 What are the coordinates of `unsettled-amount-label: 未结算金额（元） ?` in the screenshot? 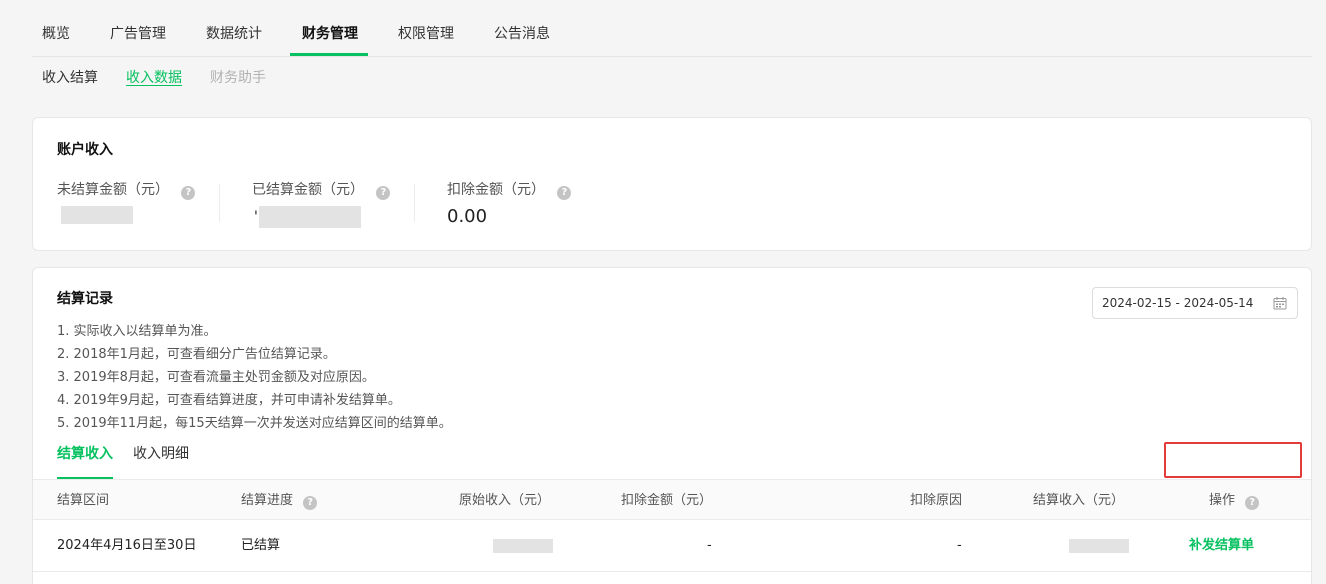 It's located at (126, 190).